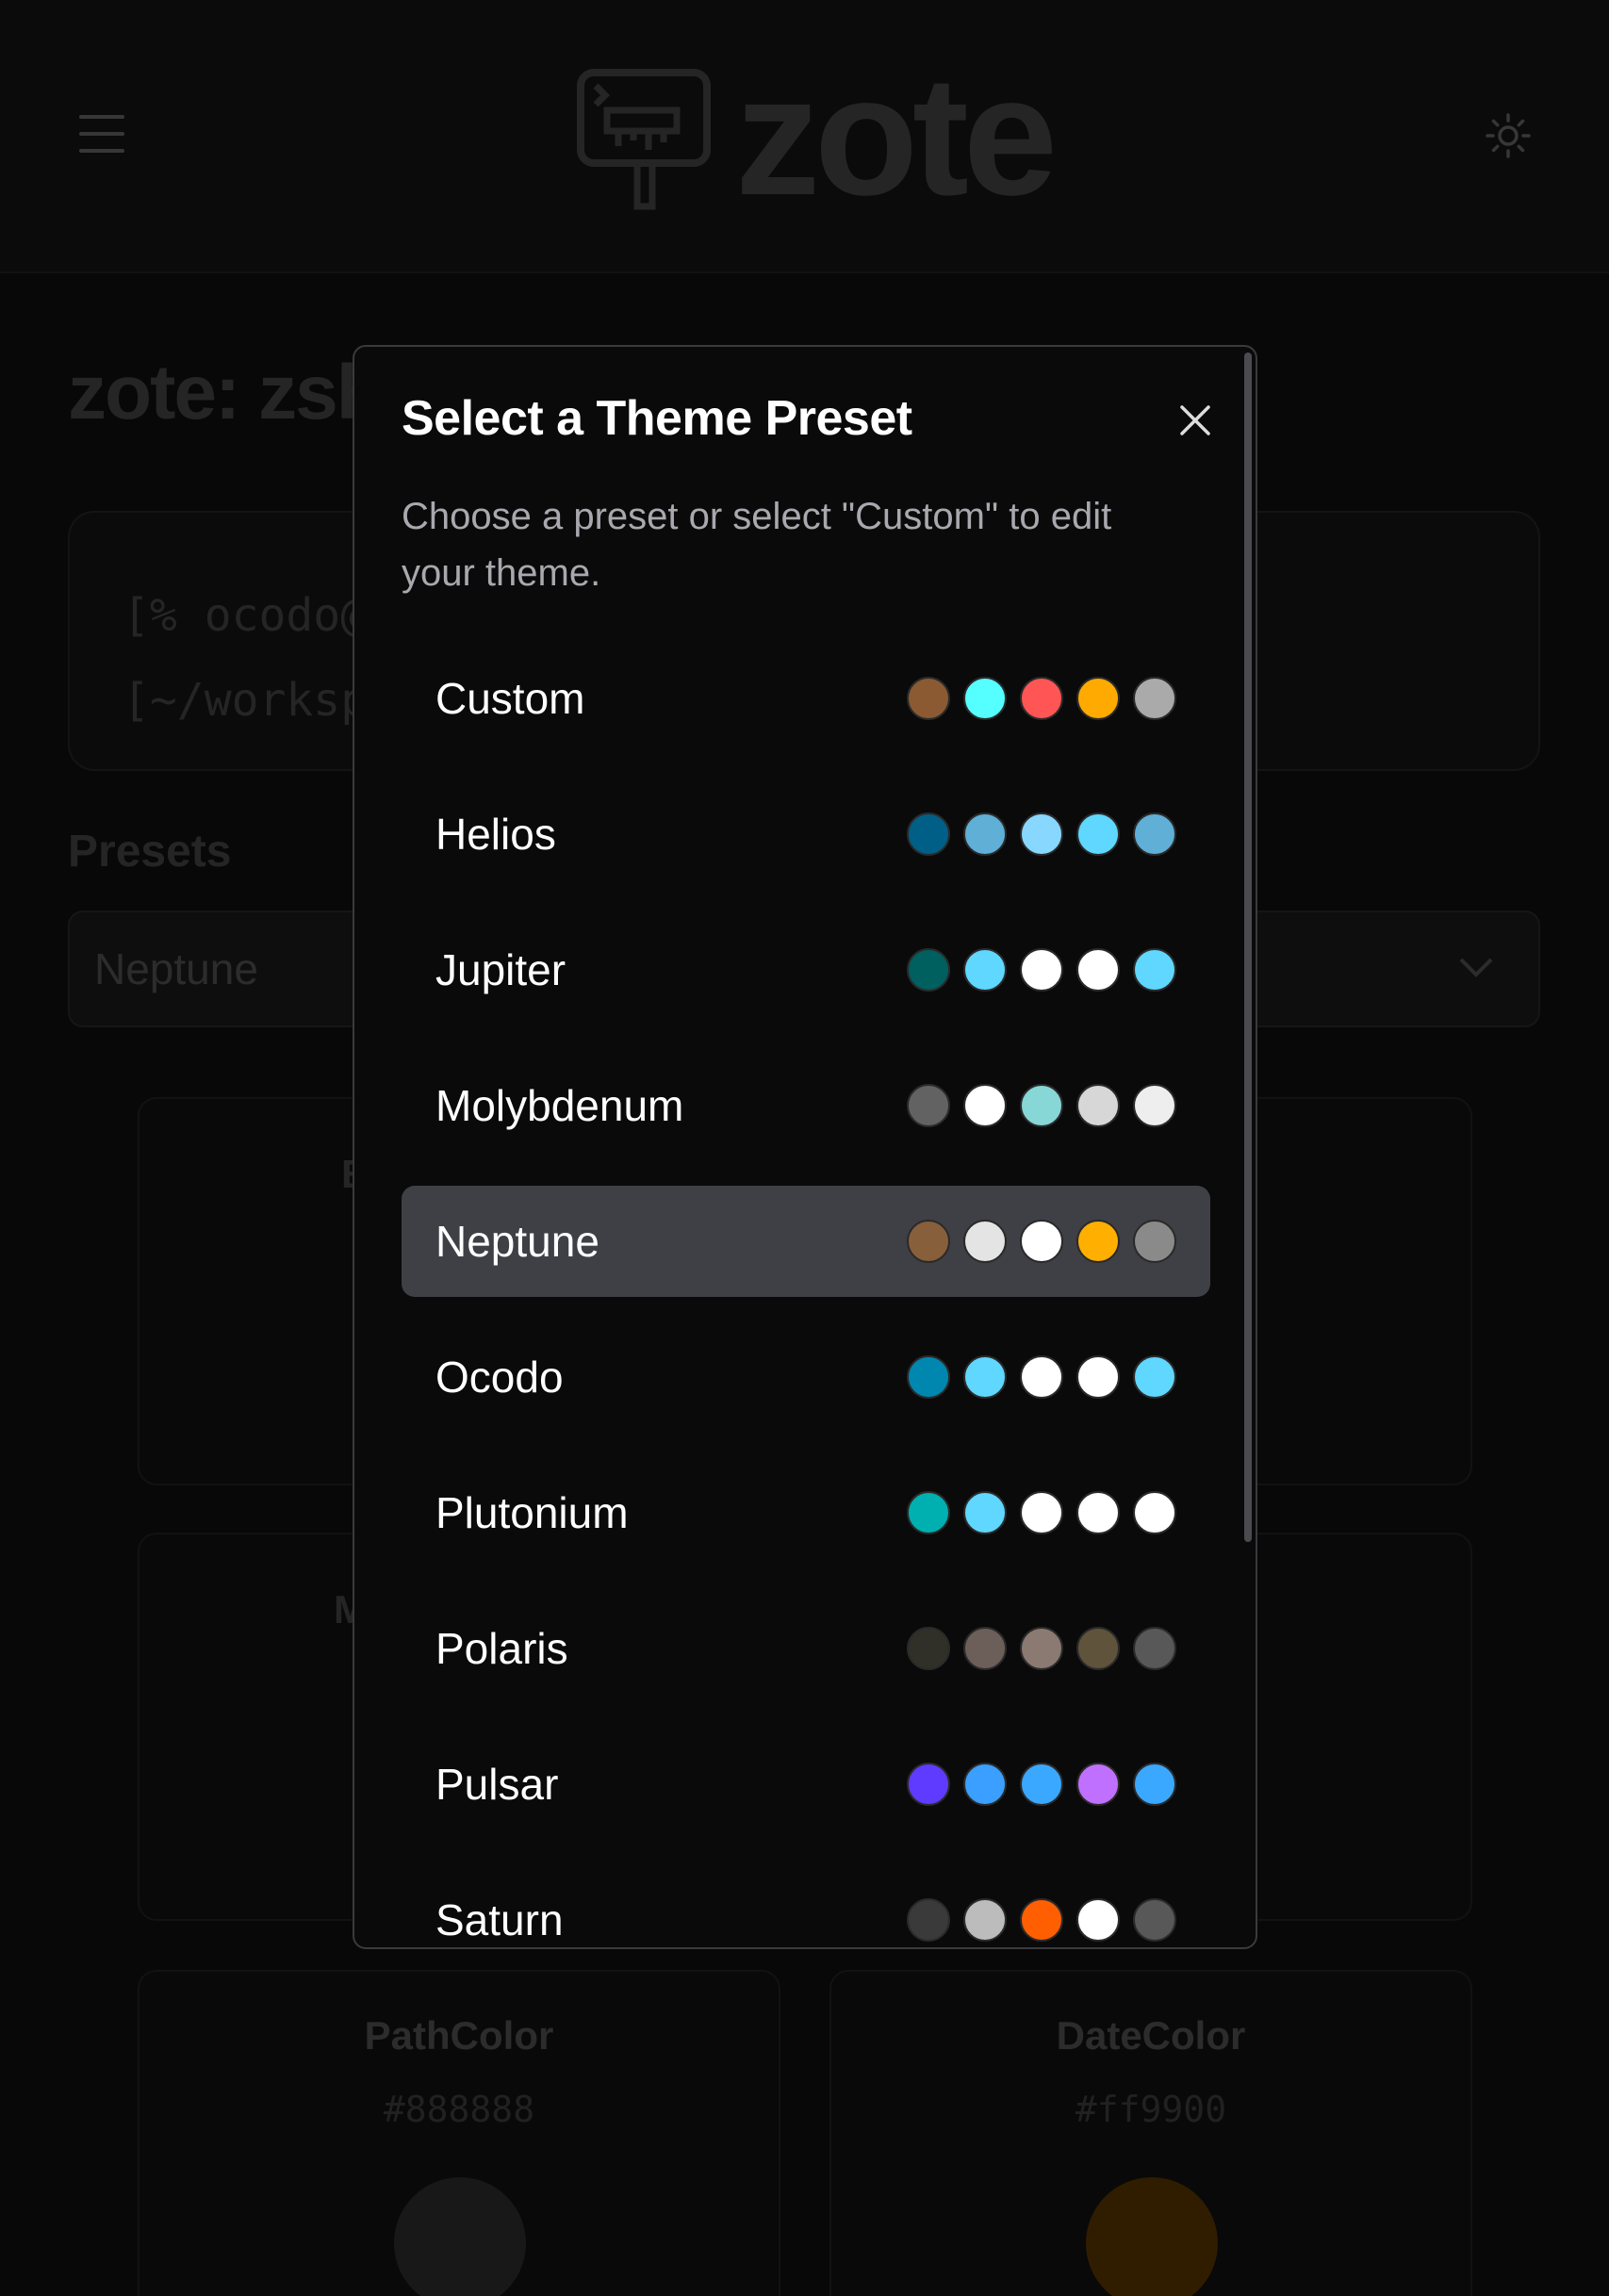 Image resolution: width=1609 pixels, height=2296 pixels. I want to click on preset-option-polaris: Polaris, so click(806, 1648).